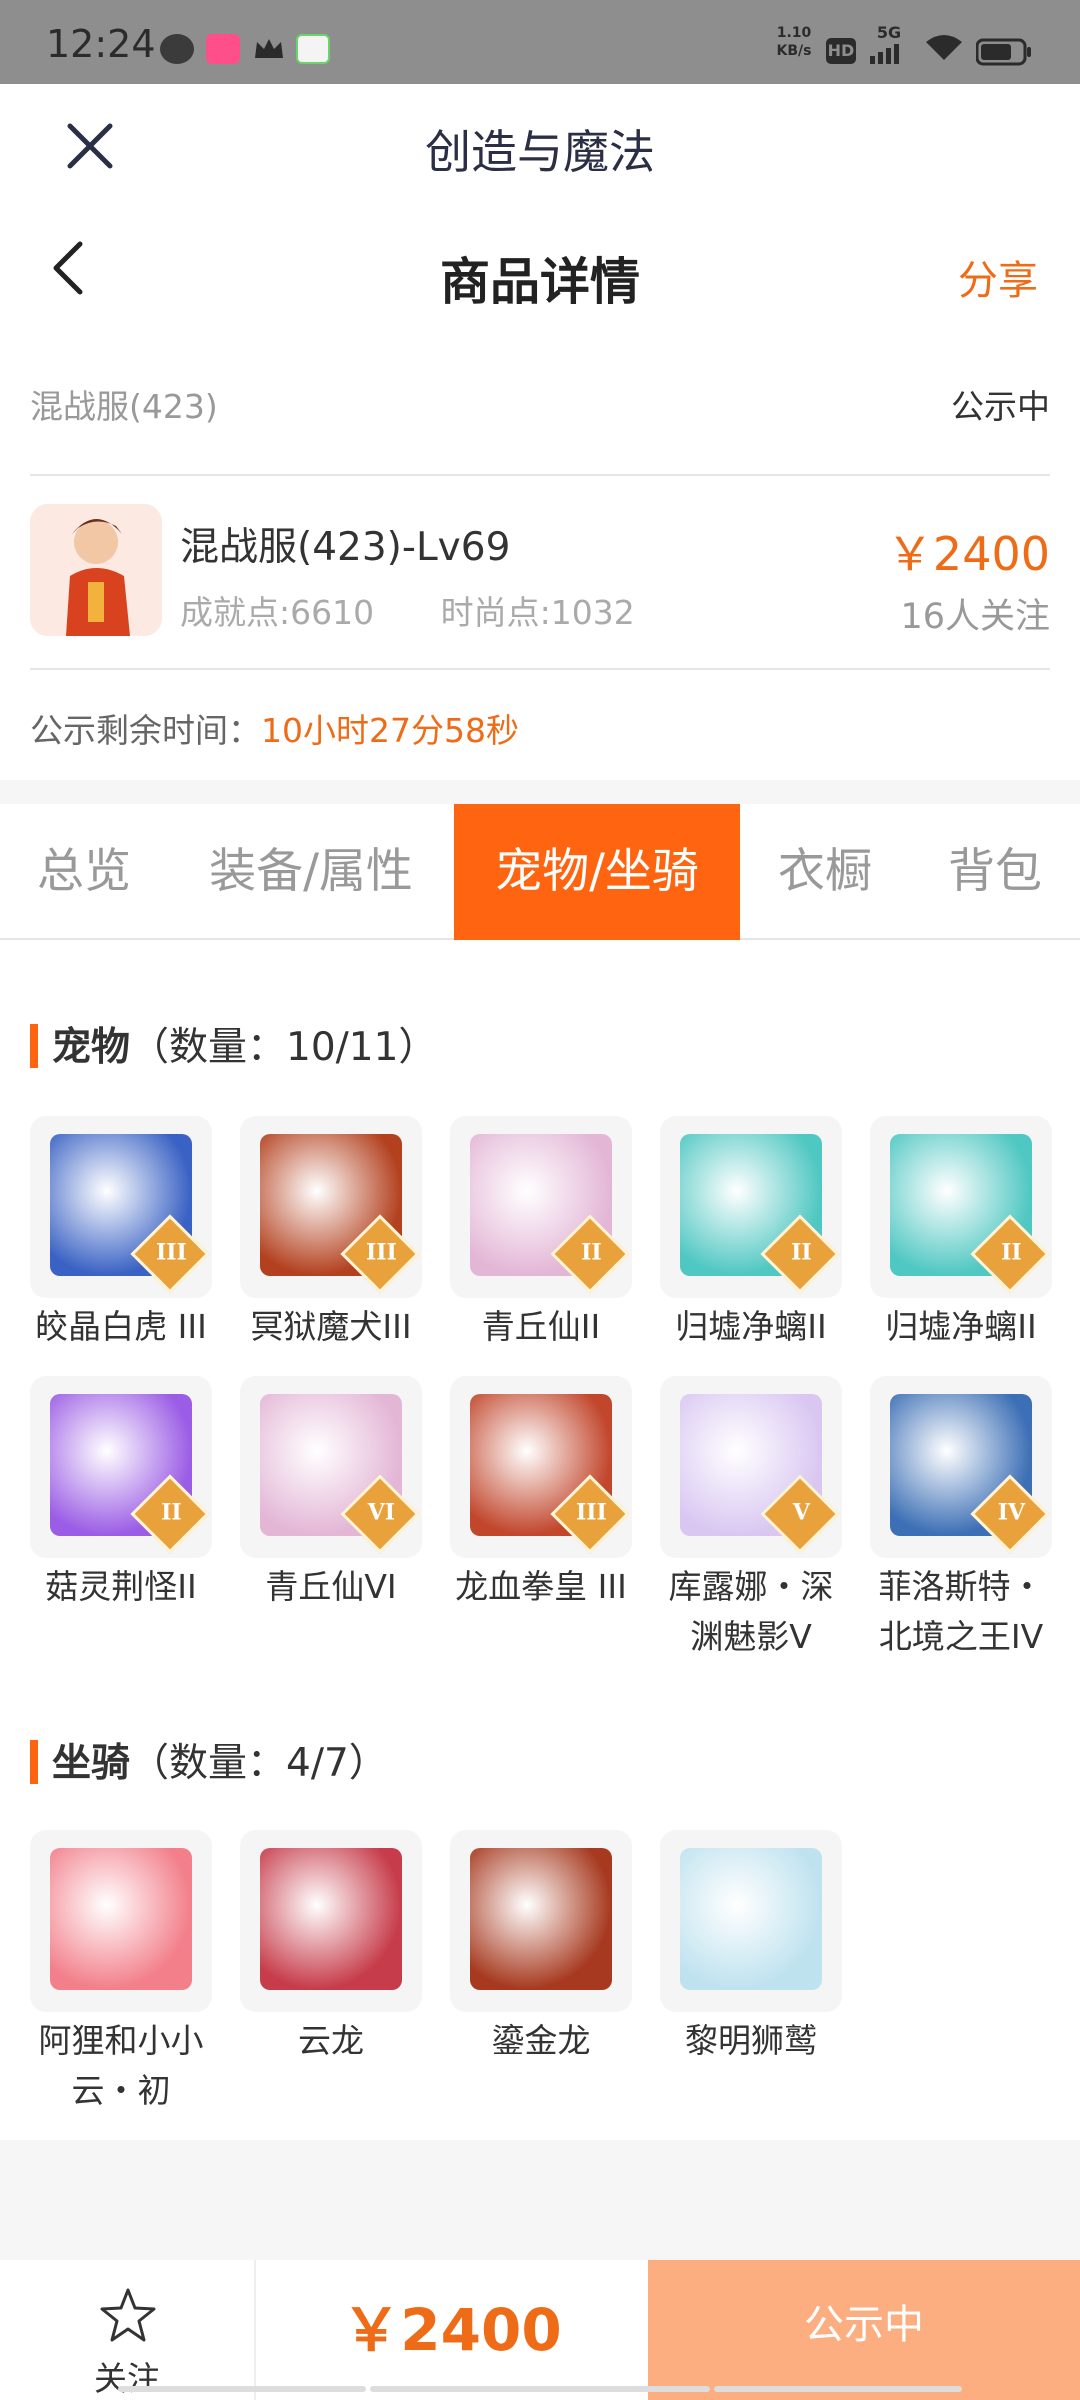 This screenshot has width=1080, height=2400. I want to click on pet-item: VI 青丘仙VI, so click(331, 1494).